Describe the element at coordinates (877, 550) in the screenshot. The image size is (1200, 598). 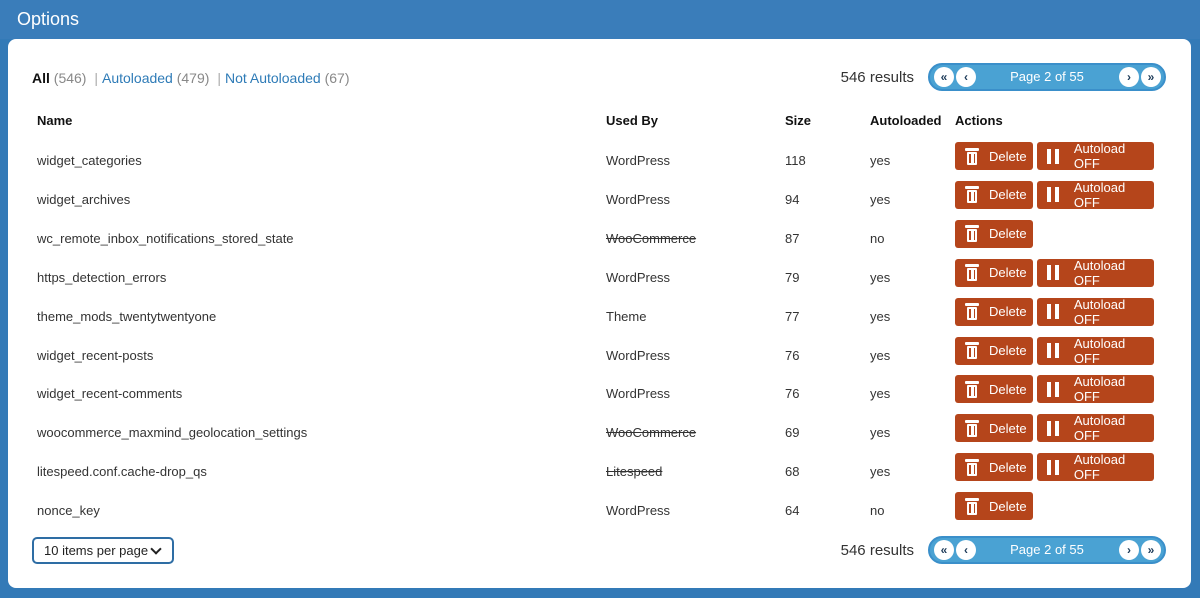
I see `results-count-bottom: 546 results` at that location.